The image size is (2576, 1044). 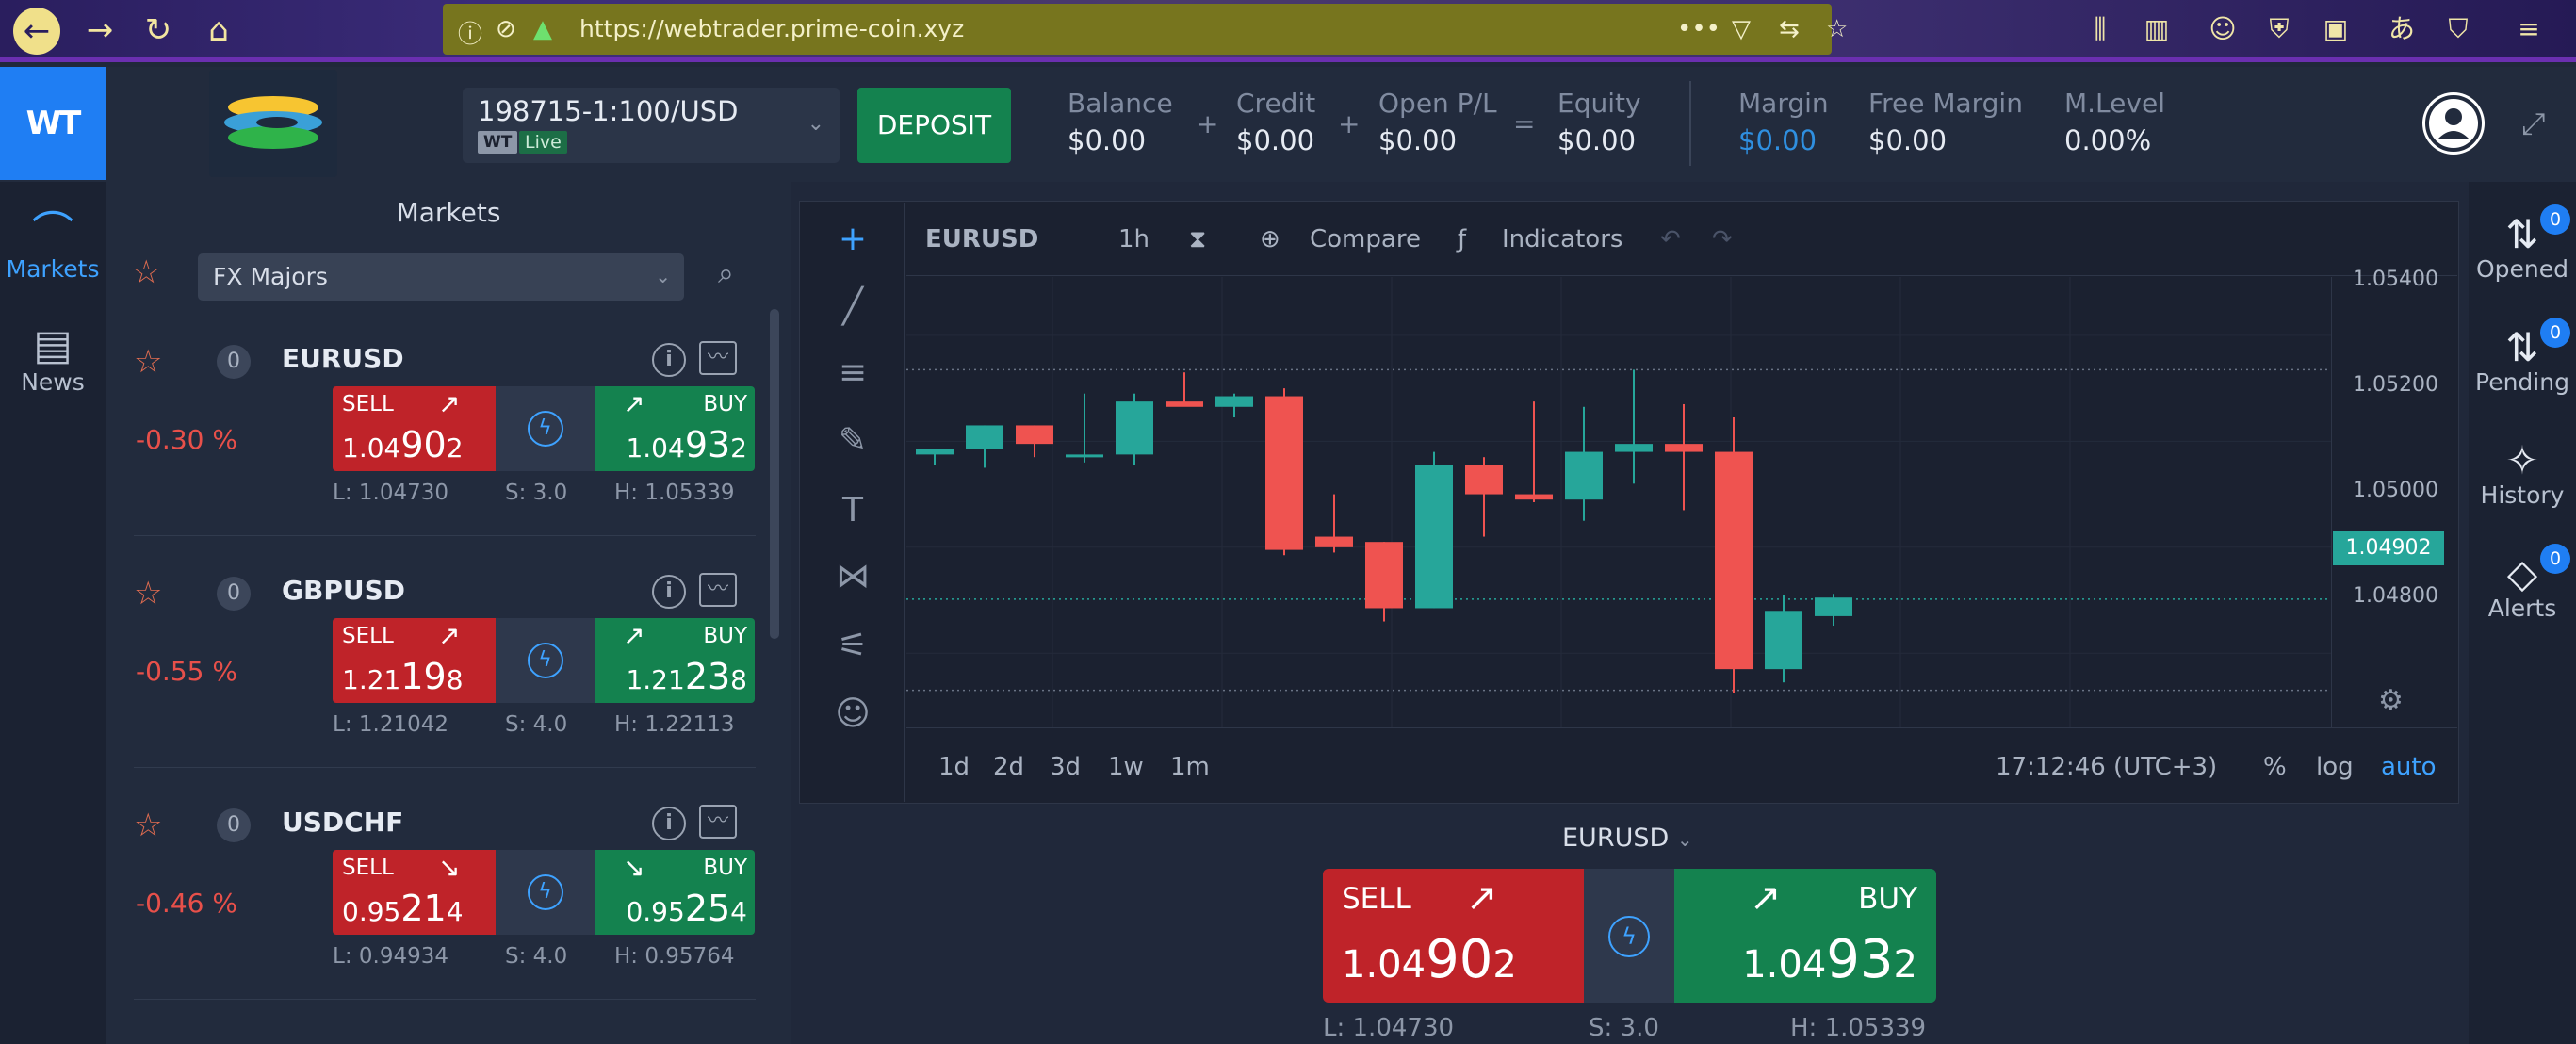 What do you see at coordinates (853, 646) in the screenshot?
I see `measure-icon: ⚟` at bounding box center [853, 646].